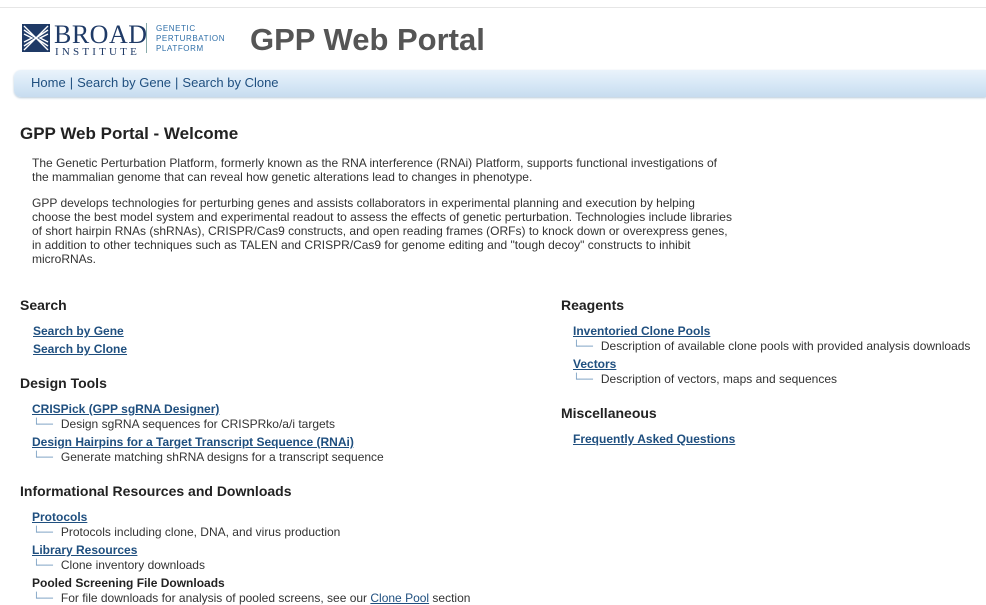 The height and width of the screenshot is (605, 986). What do you see at coordinates (125, 409) in the screenshot?
I see `crispick-link: CRISPick (GPP sgRNA Designer)` at bounding box center [125, 409].